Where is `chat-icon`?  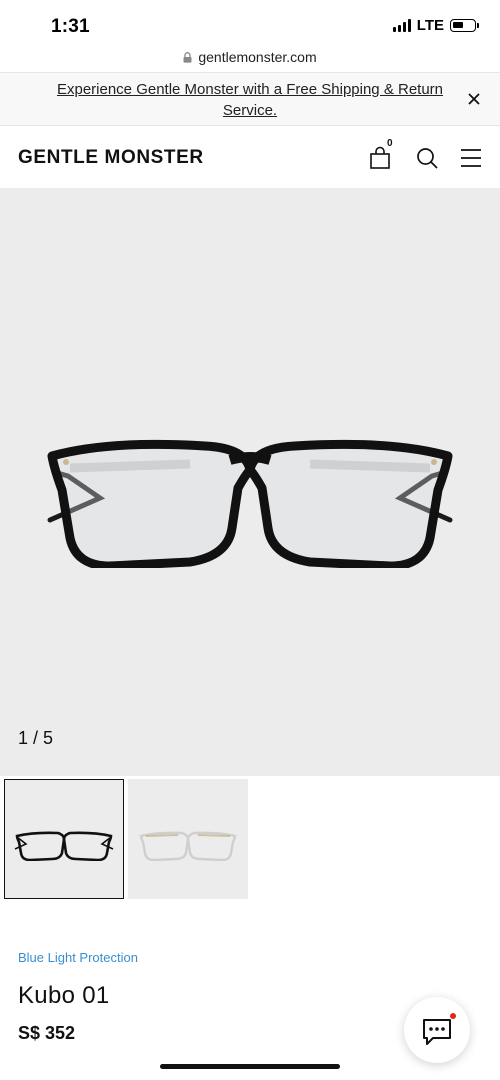 chat-icon is located at coordinates (437, 1032).